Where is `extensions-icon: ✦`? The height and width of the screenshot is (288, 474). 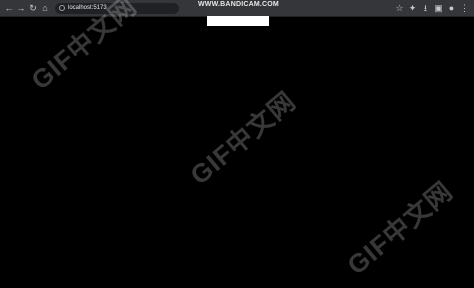 extensions-icon: ✦ is located at coordinates (412, 8).